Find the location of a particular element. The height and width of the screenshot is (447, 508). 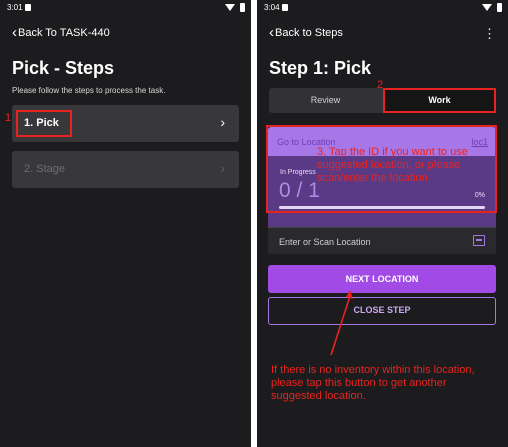

back-label: Back to Steps is located at coordinates (309, 33).